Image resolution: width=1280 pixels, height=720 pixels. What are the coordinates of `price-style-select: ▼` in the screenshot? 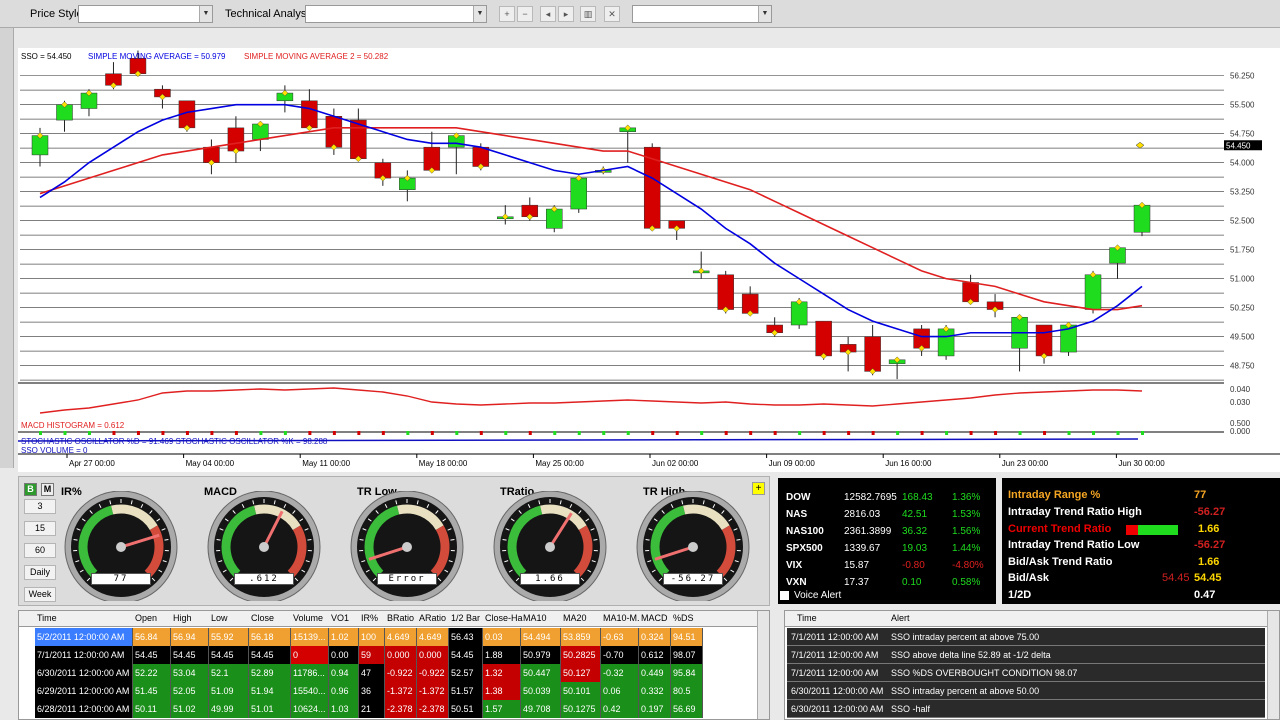 It's located at (145, 14).